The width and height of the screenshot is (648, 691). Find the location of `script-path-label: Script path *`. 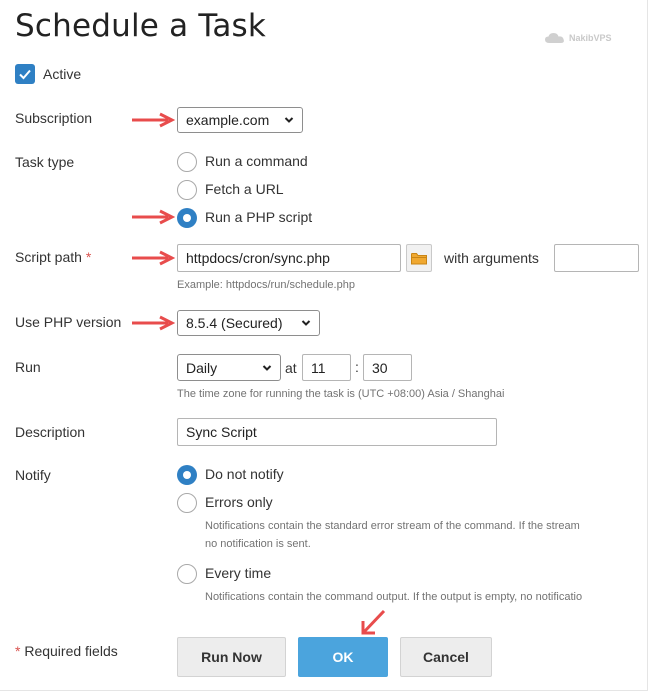

script-path-label: Script path * is located at coordinates (53, 257).